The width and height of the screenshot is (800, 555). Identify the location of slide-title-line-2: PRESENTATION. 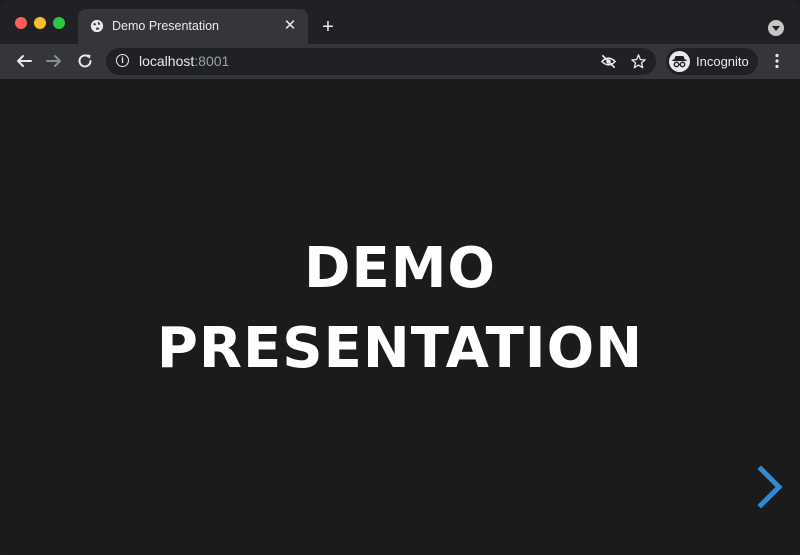
(400, 348).